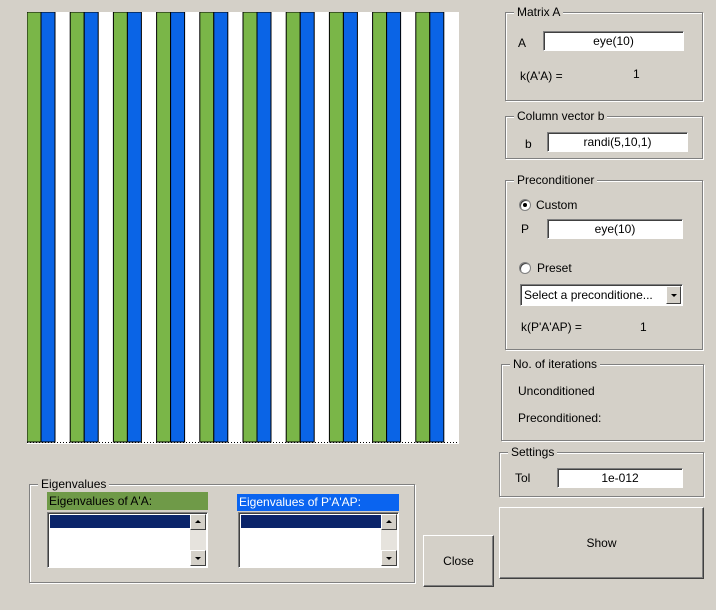 Image resolution: width=716 pixels, height=610 pixels. I want to click on eigen-list1-scrollbar, so click(198, 540).